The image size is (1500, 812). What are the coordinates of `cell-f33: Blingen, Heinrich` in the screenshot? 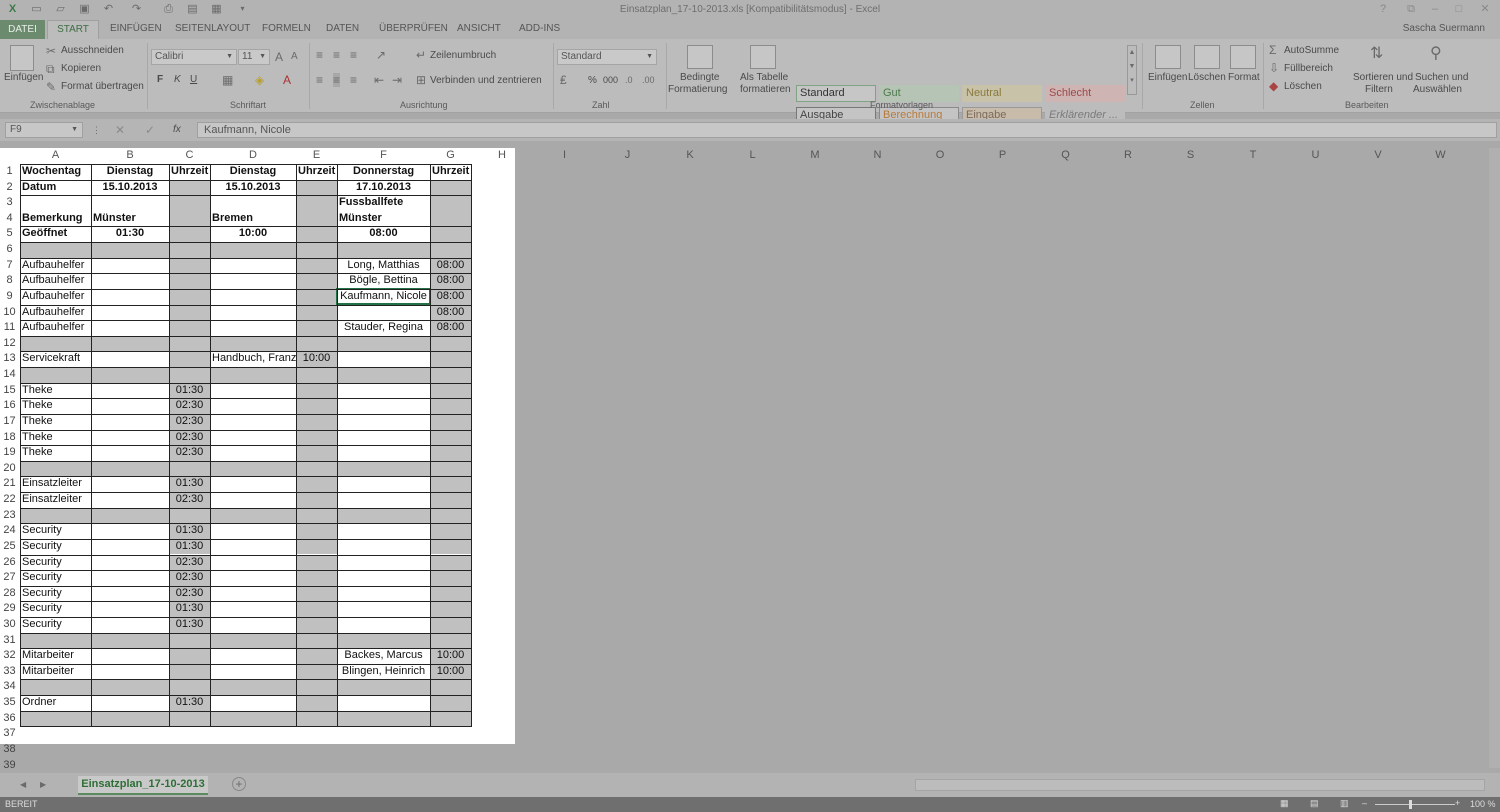 It's located at (383, 671).